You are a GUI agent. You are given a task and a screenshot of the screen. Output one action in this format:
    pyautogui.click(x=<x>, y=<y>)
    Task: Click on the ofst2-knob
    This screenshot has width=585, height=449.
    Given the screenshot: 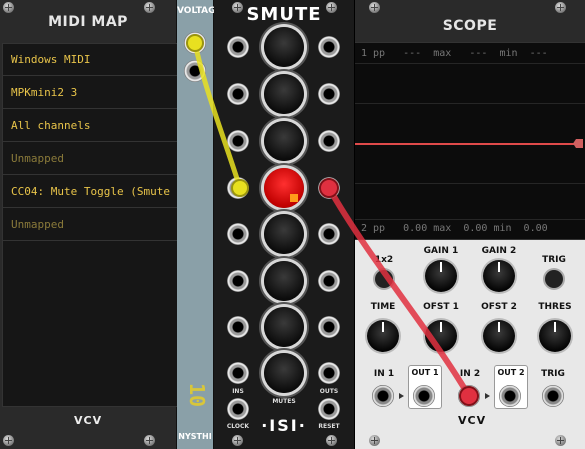 What is the action you would take?
    pyautogui.click(x=499, y=336)
    